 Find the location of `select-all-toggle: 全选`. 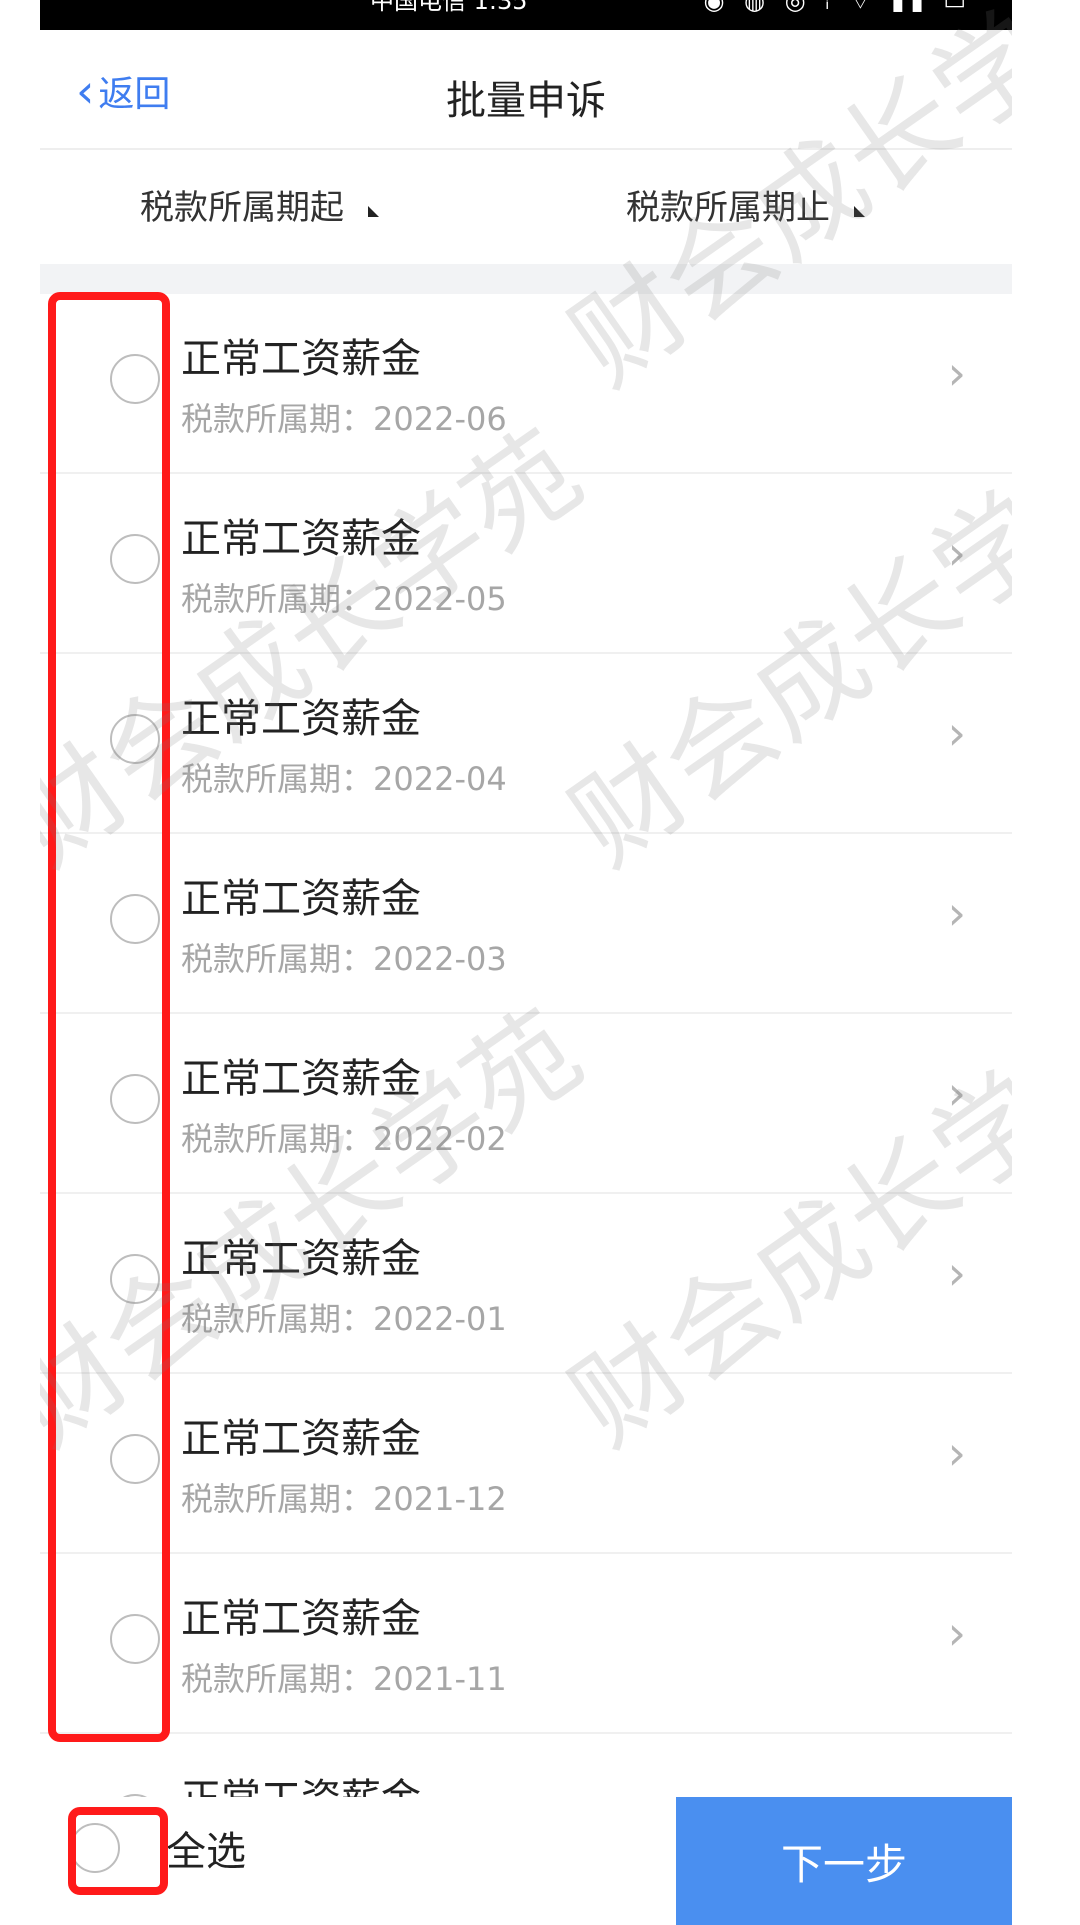

select-all-toggle: 全选 is located at coordinates (157, 1851).